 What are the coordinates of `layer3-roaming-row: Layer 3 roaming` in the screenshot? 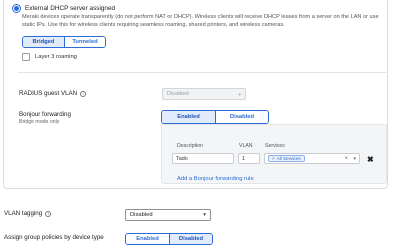 It's located at (49, 57).